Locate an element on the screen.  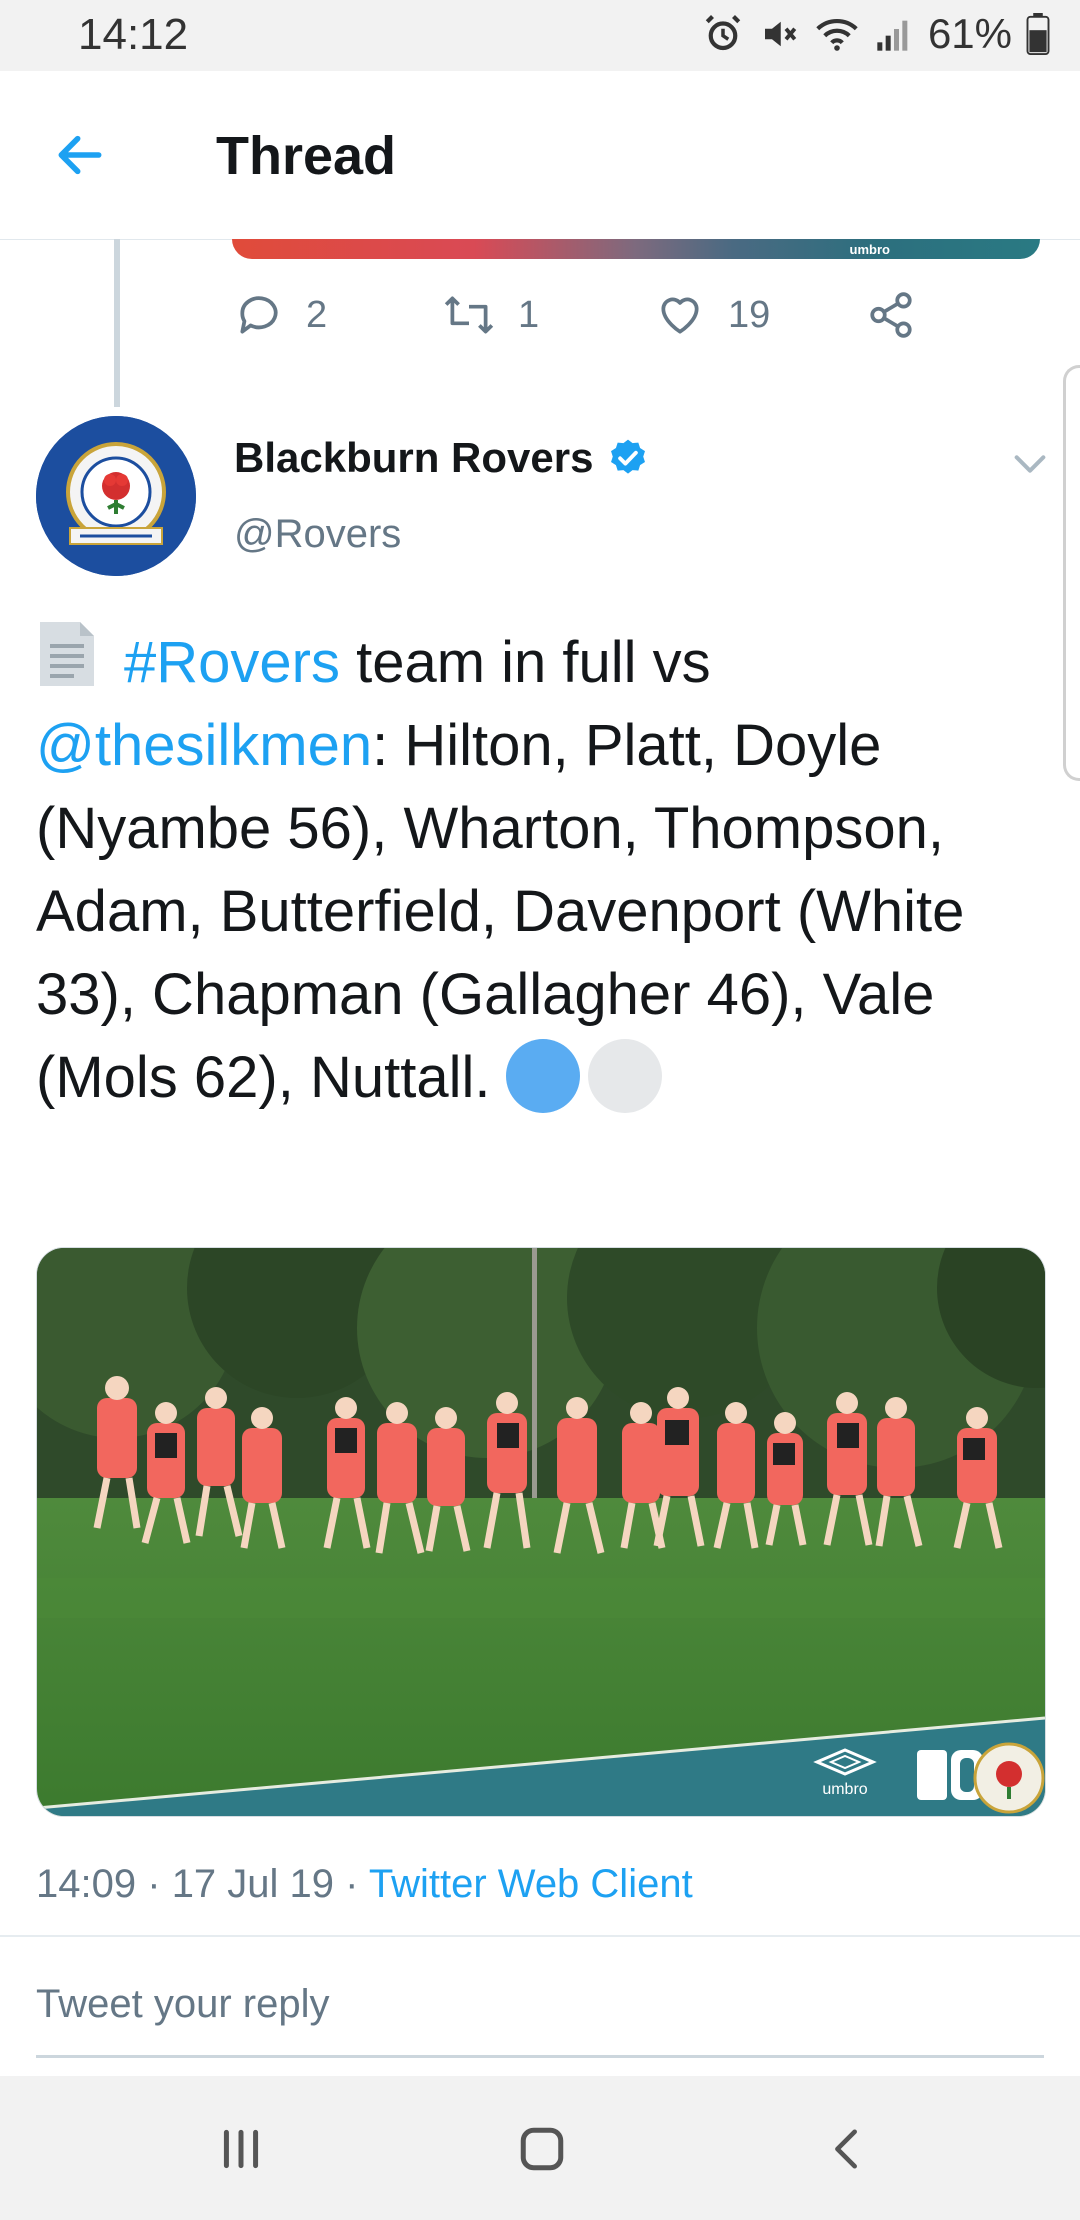
retweet-action: 1 is located at coordinates (490, 315).